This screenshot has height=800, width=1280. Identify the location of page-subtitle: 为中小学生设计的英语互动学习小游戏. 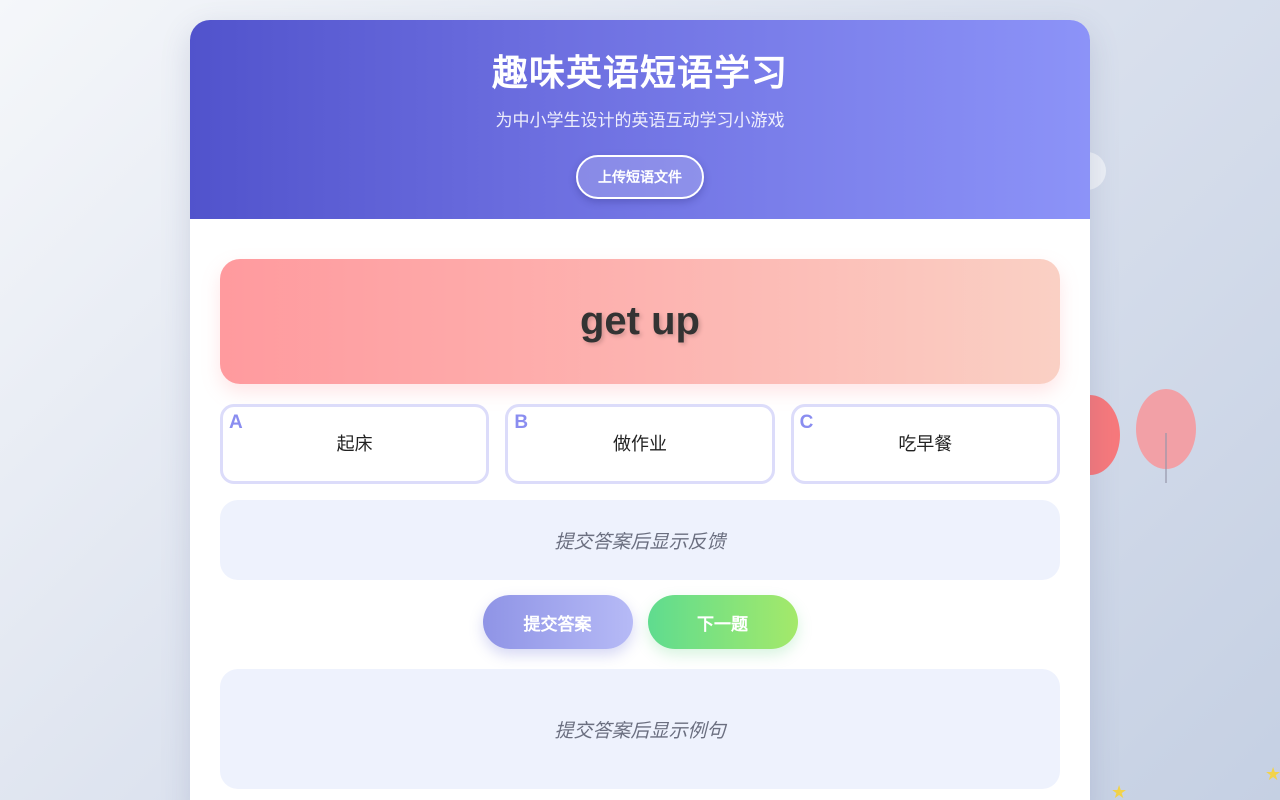
(640, 121).